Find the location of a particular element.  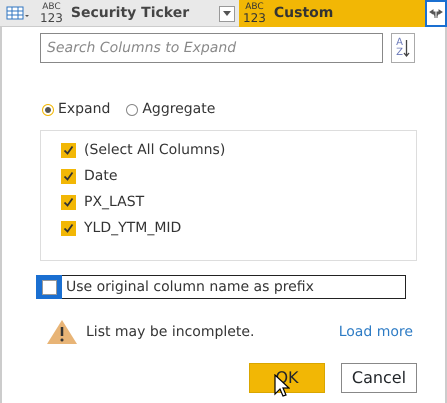

search-field: Search Columns to Expand is located at coordinates (211, 48).